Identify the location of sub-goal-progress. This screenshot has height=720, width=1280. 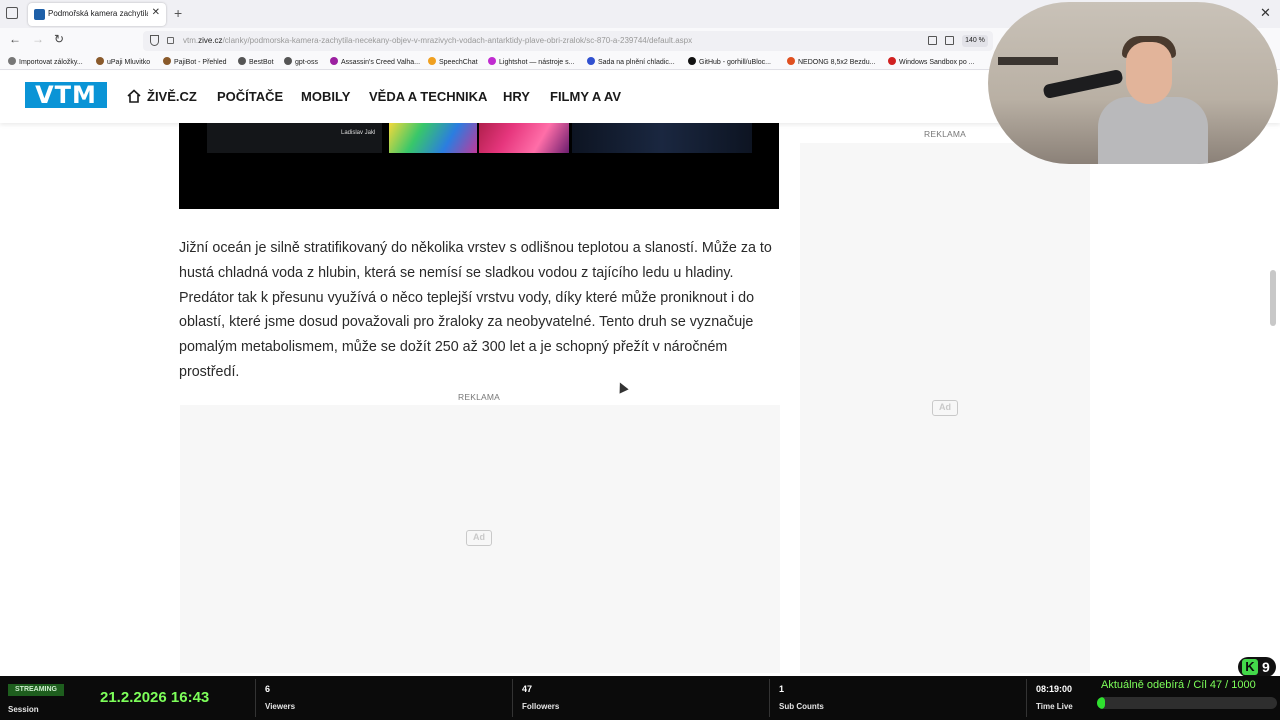
(1187, 703).